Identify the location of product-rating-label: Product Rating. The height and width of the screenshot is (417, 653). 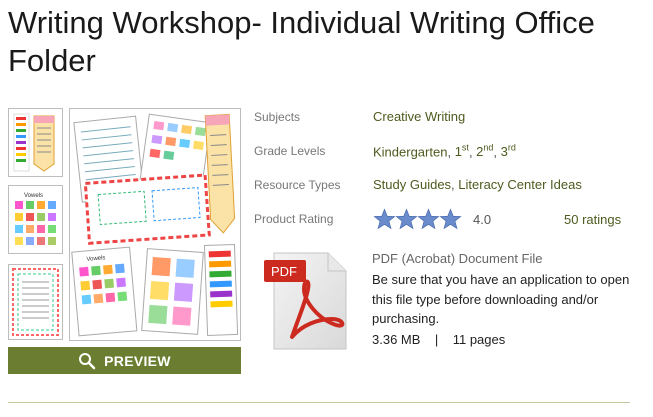
(294, 219).